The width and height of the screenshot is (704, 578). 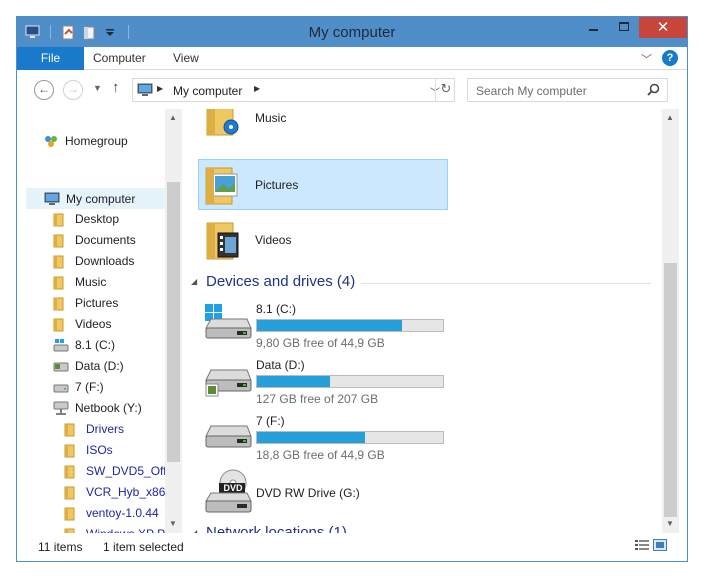 What do you see at coordinates (506, 283) in the screenshot?
I see `group-divider` at bounding box center [506, 283].